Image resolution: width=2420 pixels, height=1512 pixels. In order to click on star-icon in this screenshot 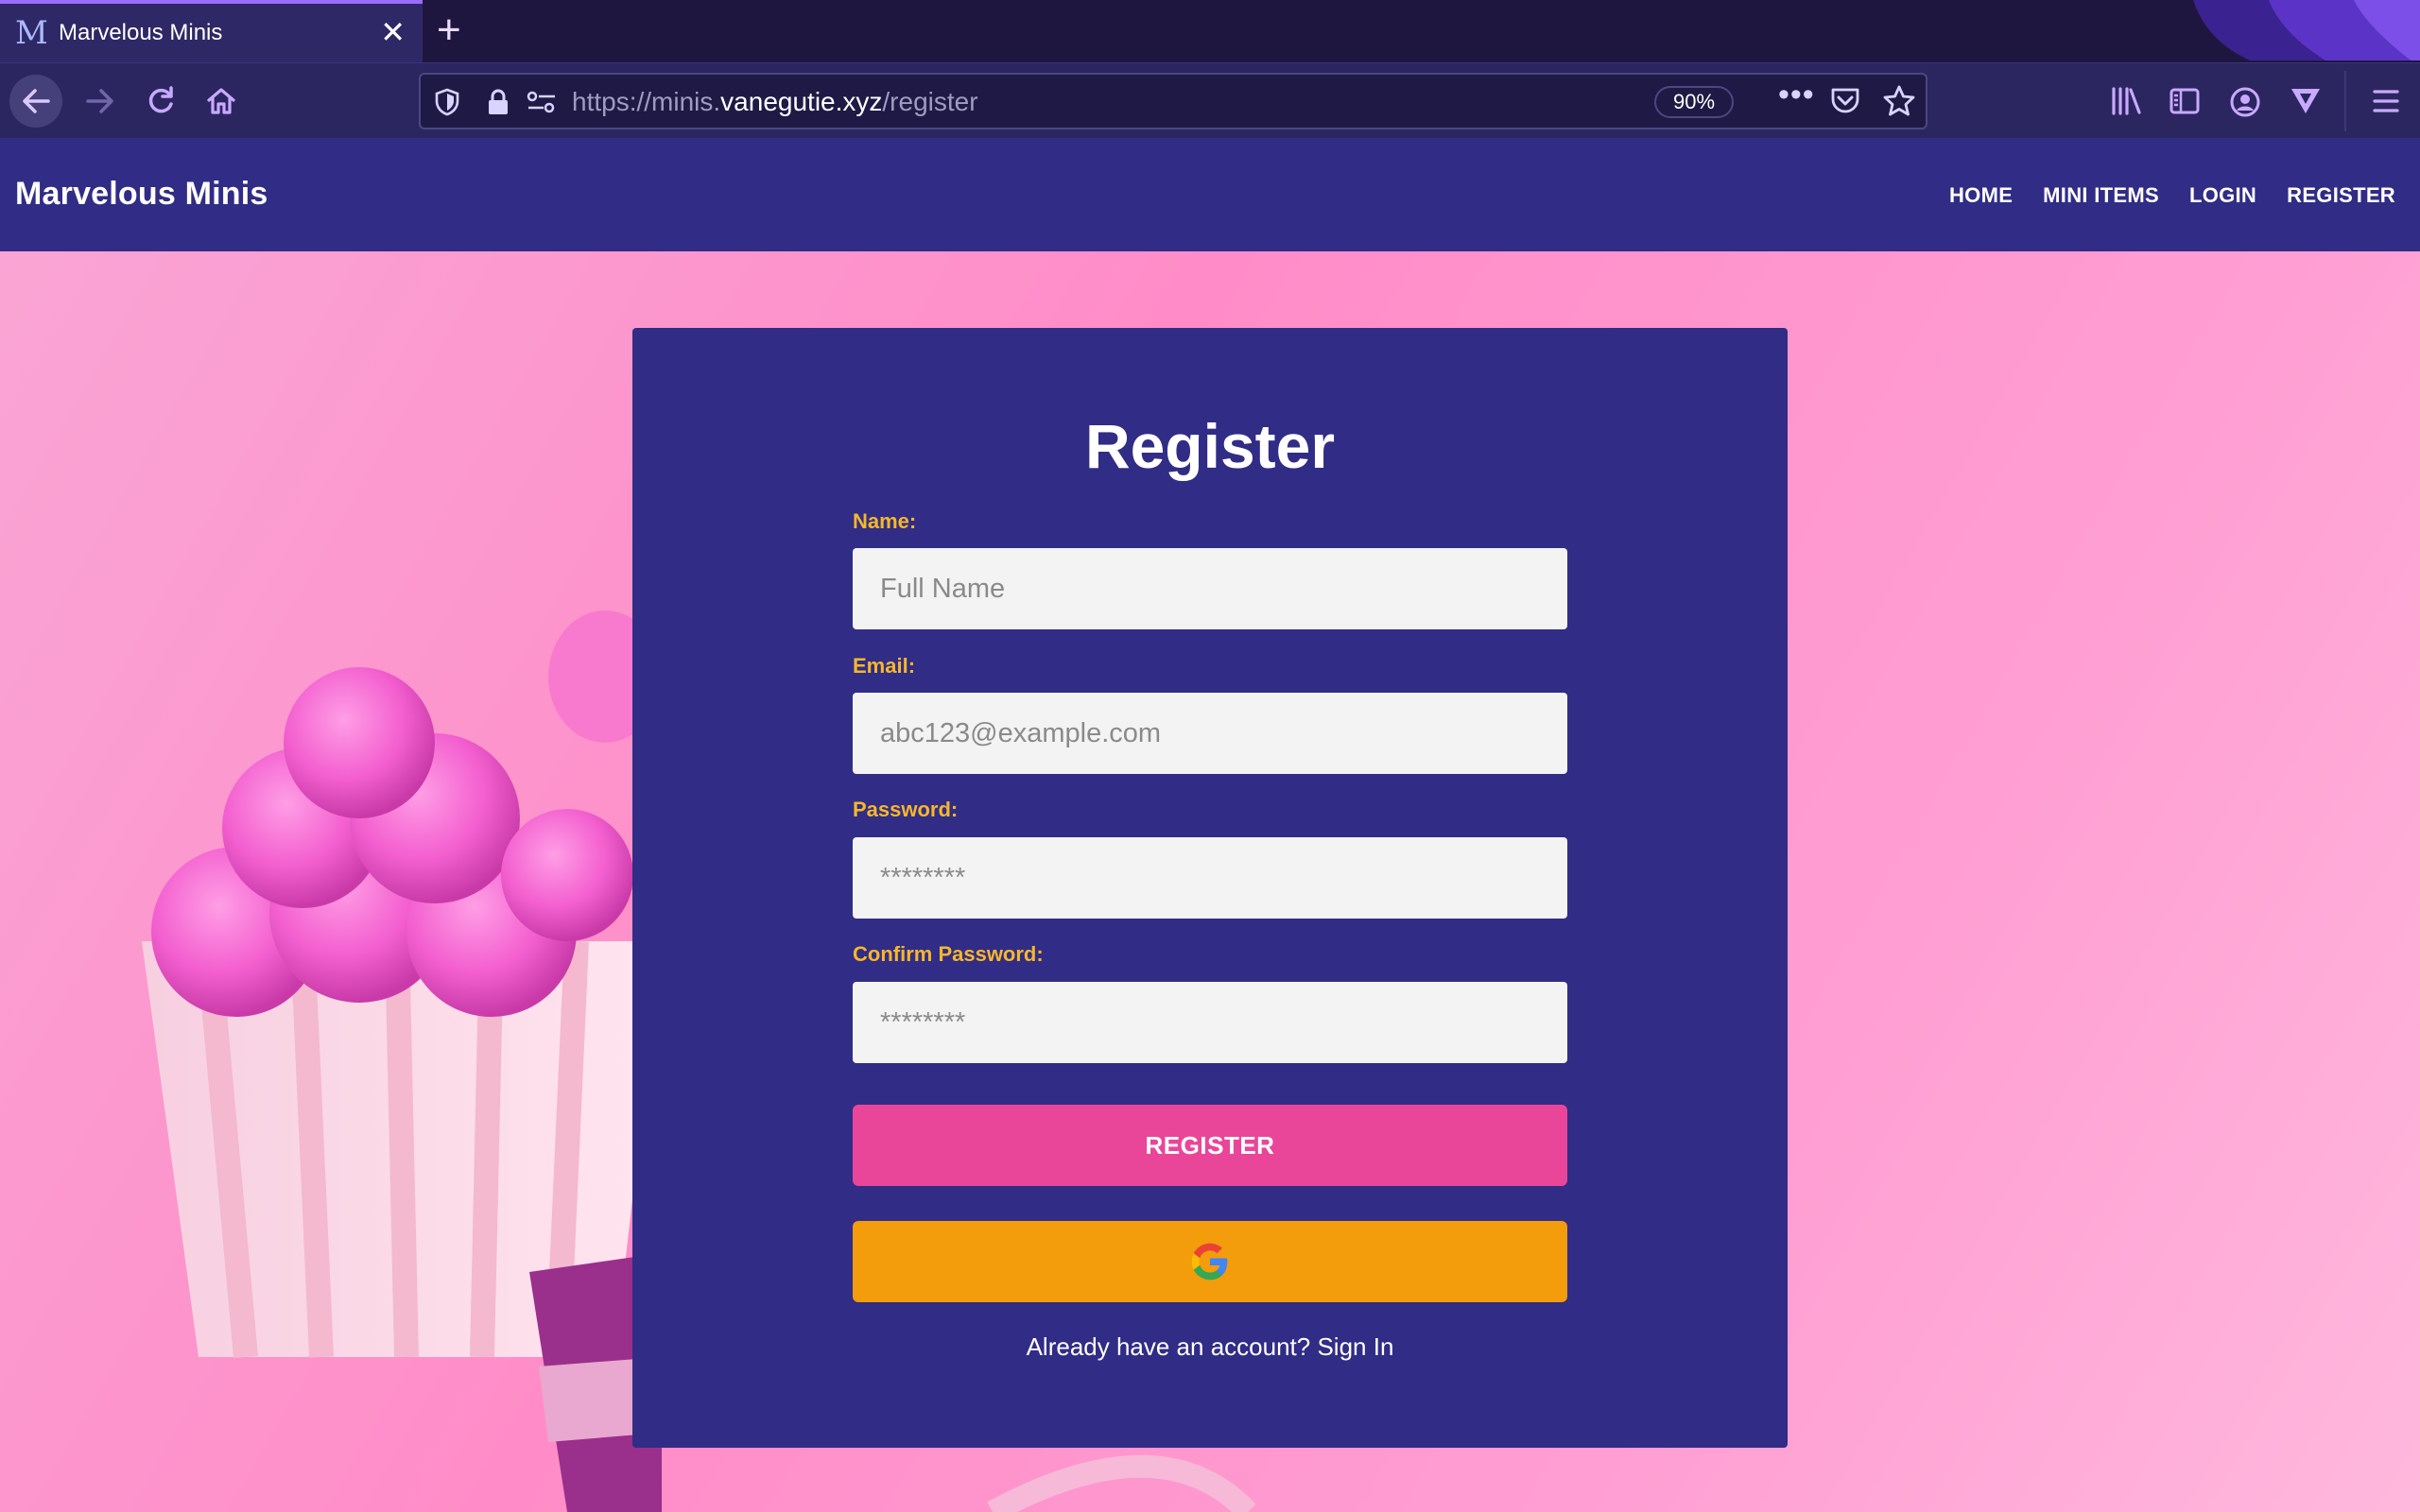, I will do `click(1899, 101)`.